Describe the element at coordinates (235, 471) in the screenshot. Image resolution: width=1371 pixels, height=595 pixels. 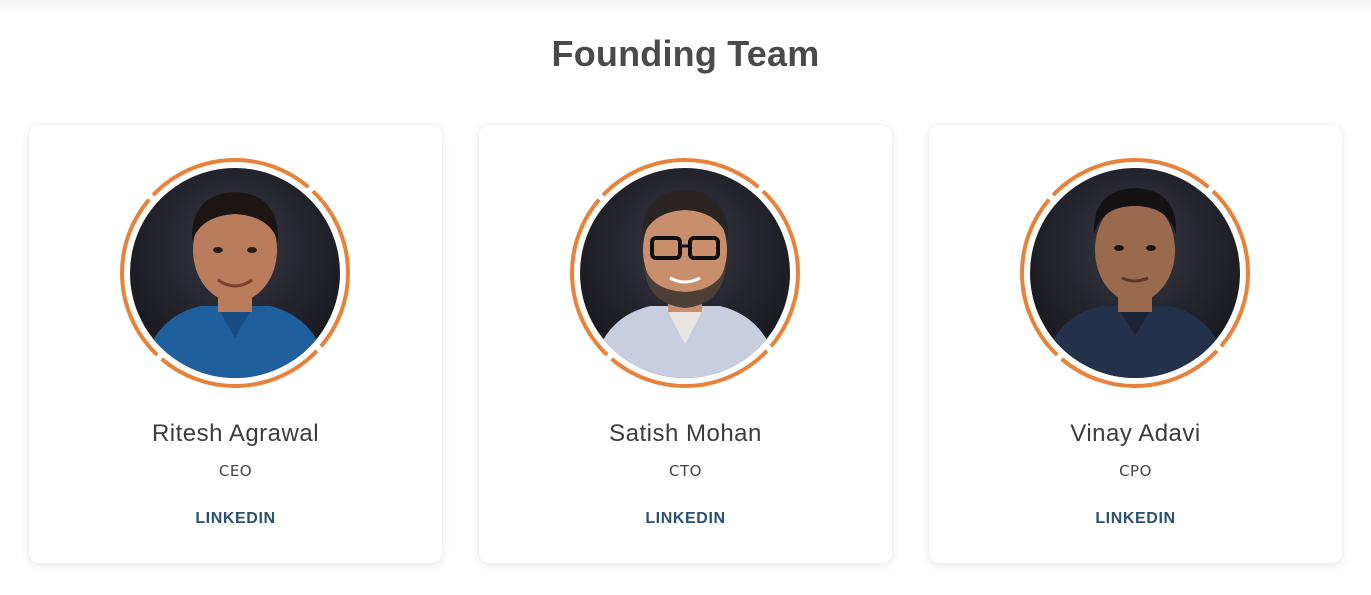
I see `person-role: CEO` at that location.